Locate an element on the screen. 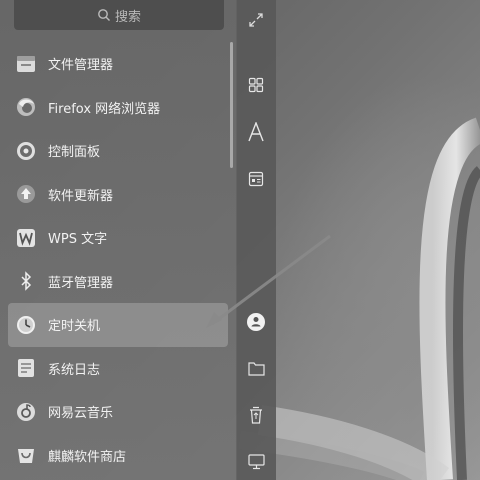 This screenshot has height=480, width=480. app-list-scrollbar is located at coordinates (231, 105).